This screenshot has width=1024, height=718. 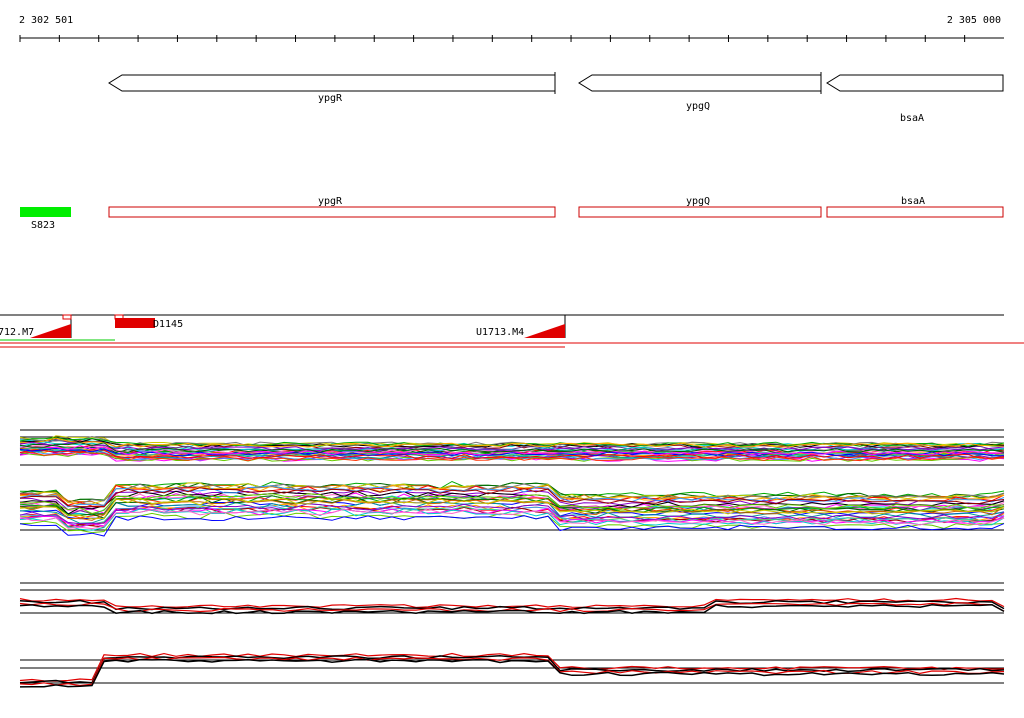 What do you see at coordinates (500, 332) in the screenshot?
I see `transcript-label-U1713-M4: U1713.M4` at bounding box center [500, 332].